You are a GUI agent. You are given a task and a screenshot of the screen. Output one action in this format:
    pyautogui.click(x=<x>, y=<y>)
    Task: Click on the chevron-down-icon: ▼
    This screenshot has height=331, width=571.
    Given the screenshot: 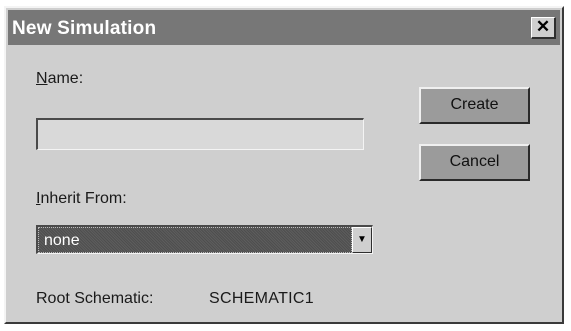 What is the action you would take?
    pyautogui.click(x=362, y=239)
    